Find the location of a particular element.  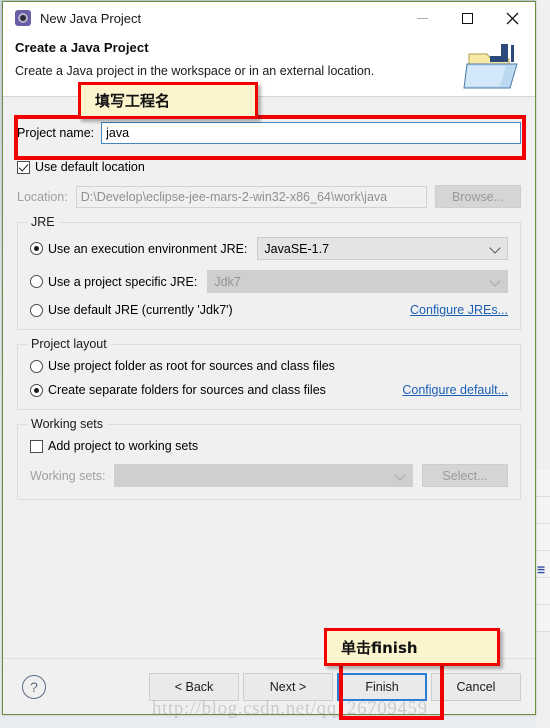

project-specific-jre-value: Jdk7 is located at coordinates (227, 281).